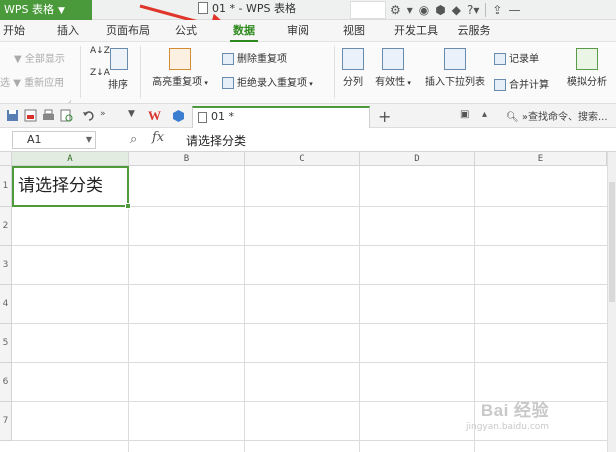 Image resolution: width=616 pixels, height=452 pixels. I want to click on dropdown-list-icon, so click(455, 59).